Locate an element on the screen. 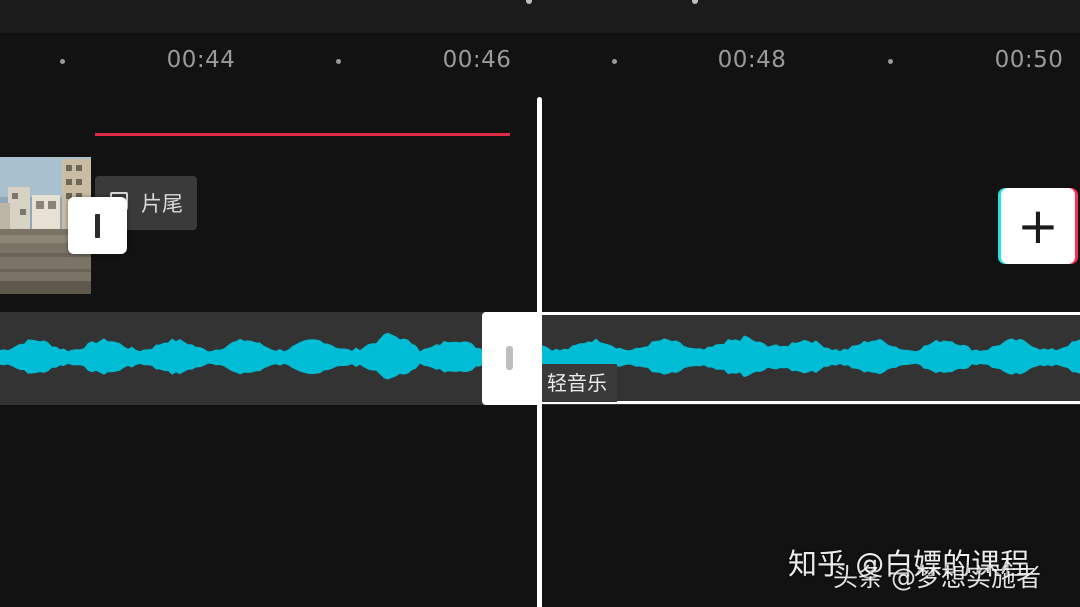  transition-icon is located at coordinates (97, 226).